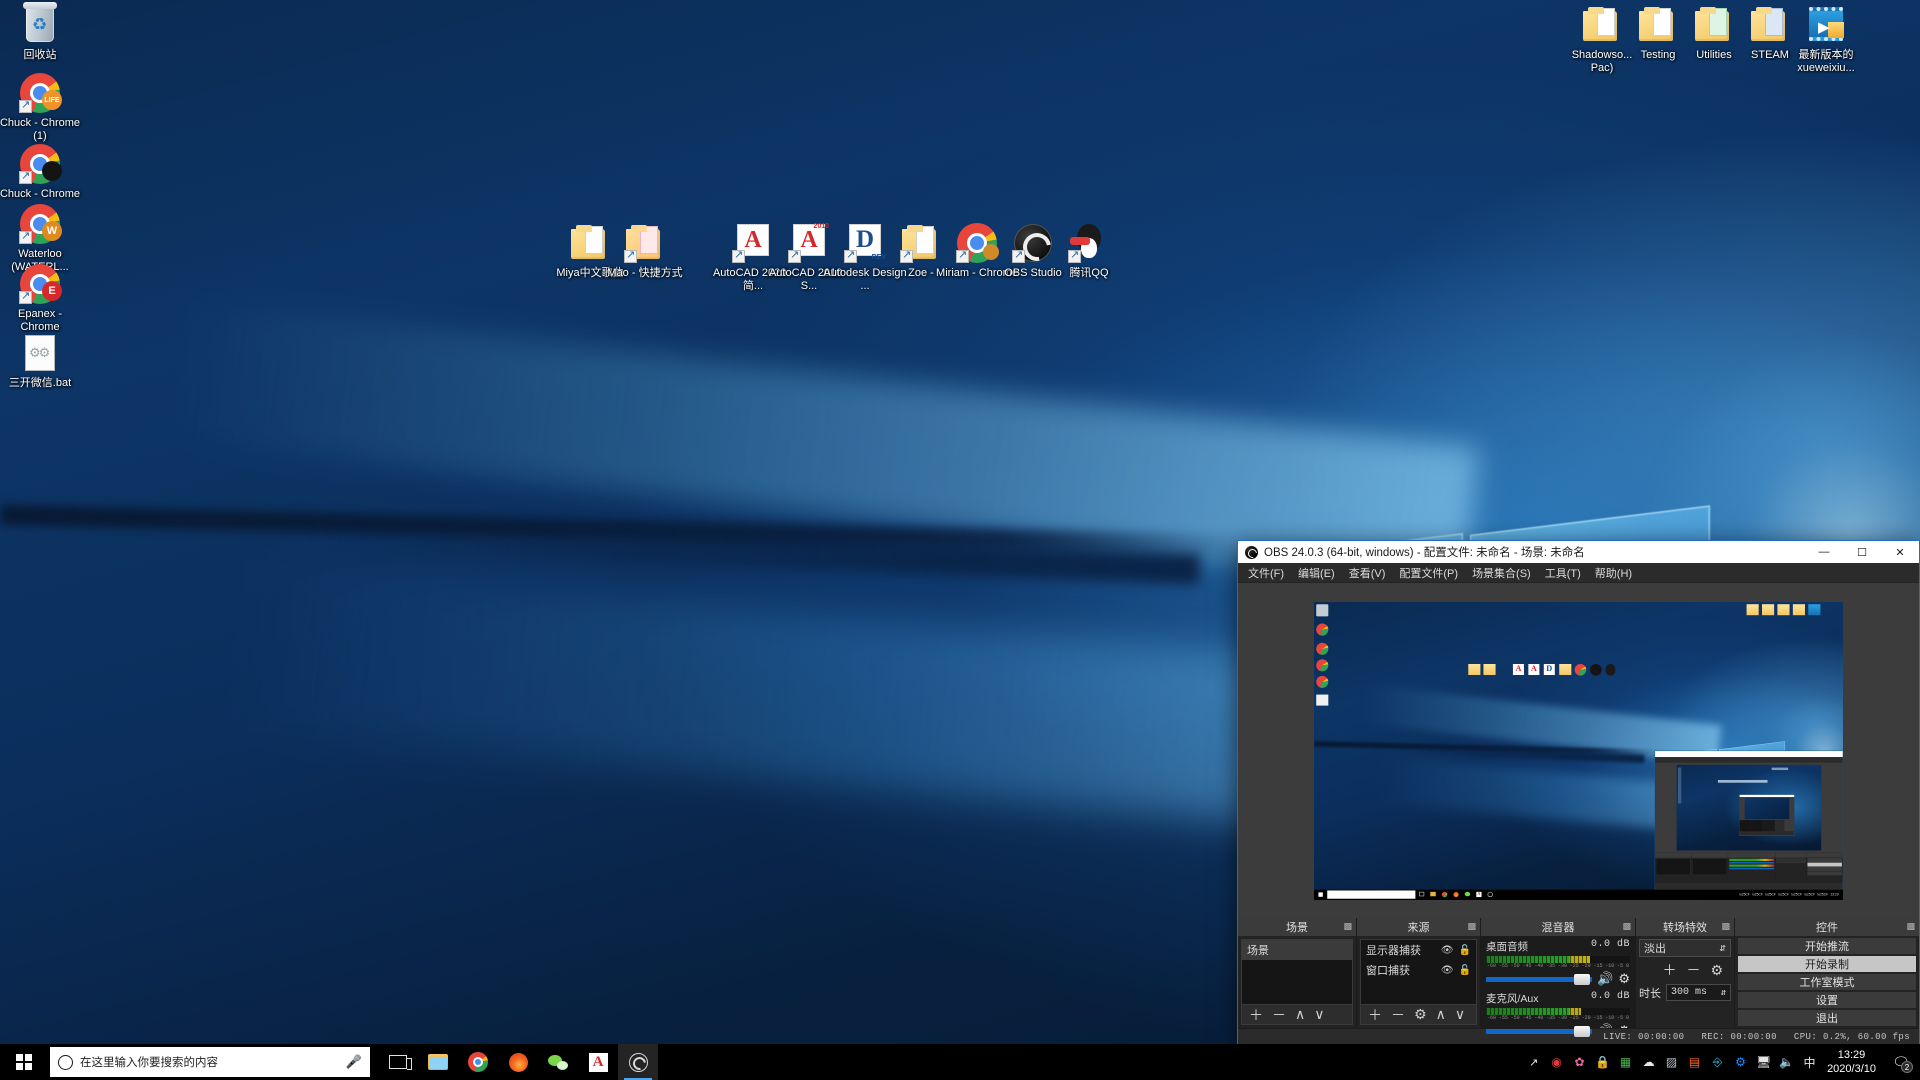 Image resolution: width=1920 pixels, height=1080 pixels. I want to click on scenes-toolbar: ＋ － ∧ ∨, so click(1297, 1015).